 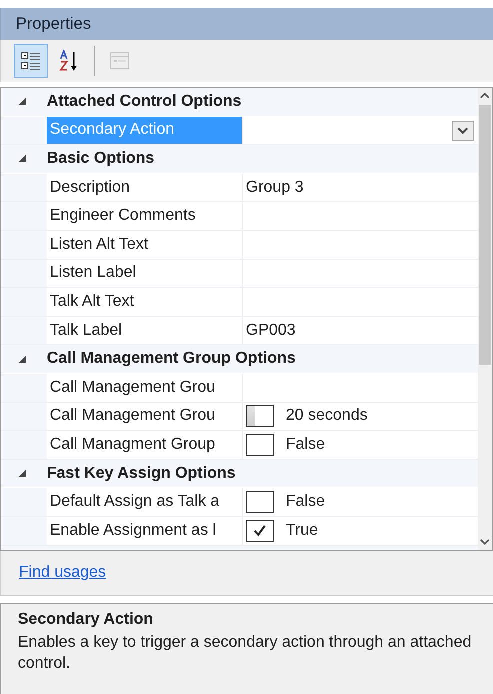 I want to click on property-name: Listen Alt Text, so click(x=145, y=244).